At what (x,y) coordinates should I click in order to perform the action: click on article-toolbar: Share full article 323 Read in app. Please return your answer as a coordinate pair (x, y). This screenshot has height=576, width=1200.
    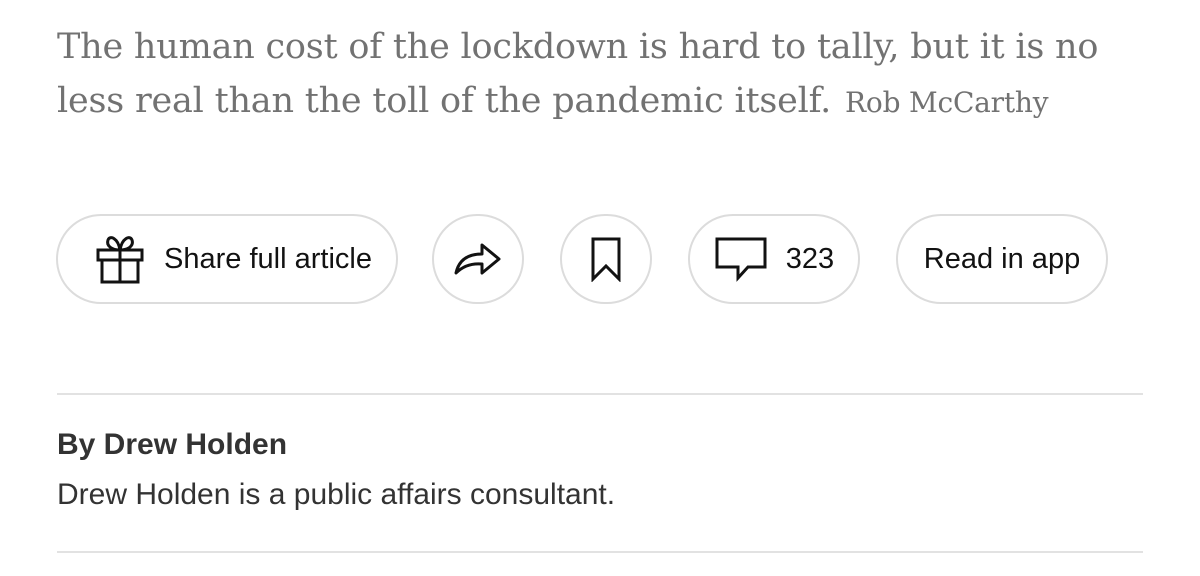
    Looking at the image, I should click on (606, 261).